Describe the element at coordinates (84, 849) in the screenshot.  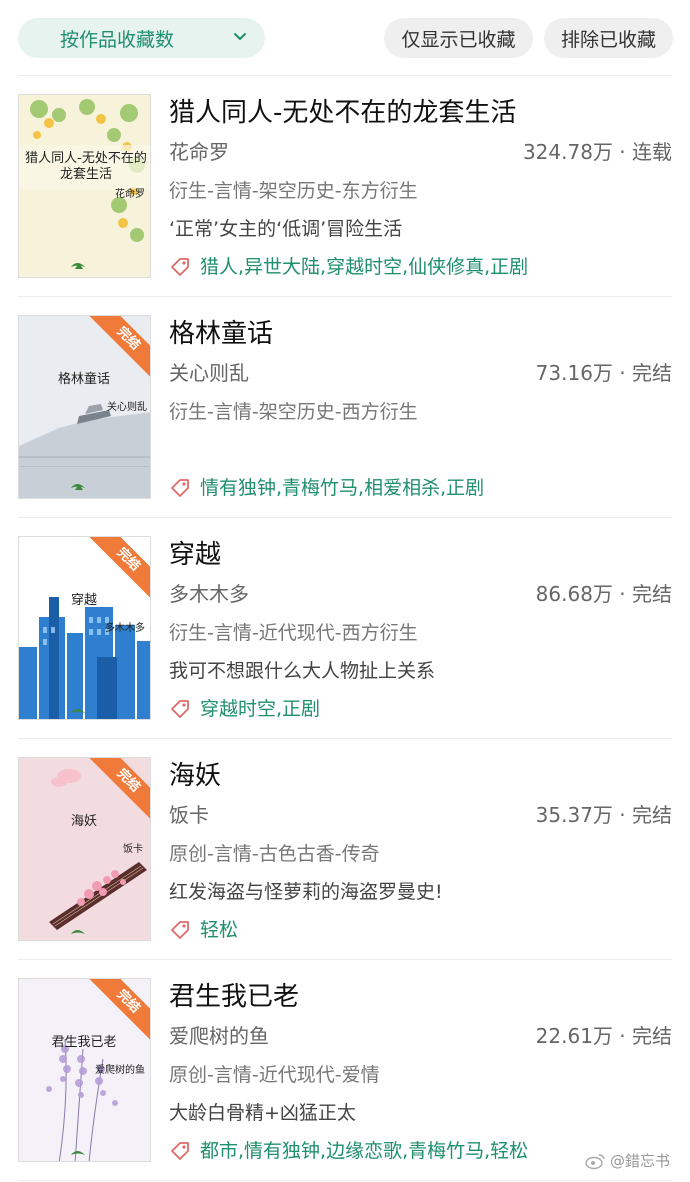
I see `book-cover: 海妖 饭卡 完结` at that location.